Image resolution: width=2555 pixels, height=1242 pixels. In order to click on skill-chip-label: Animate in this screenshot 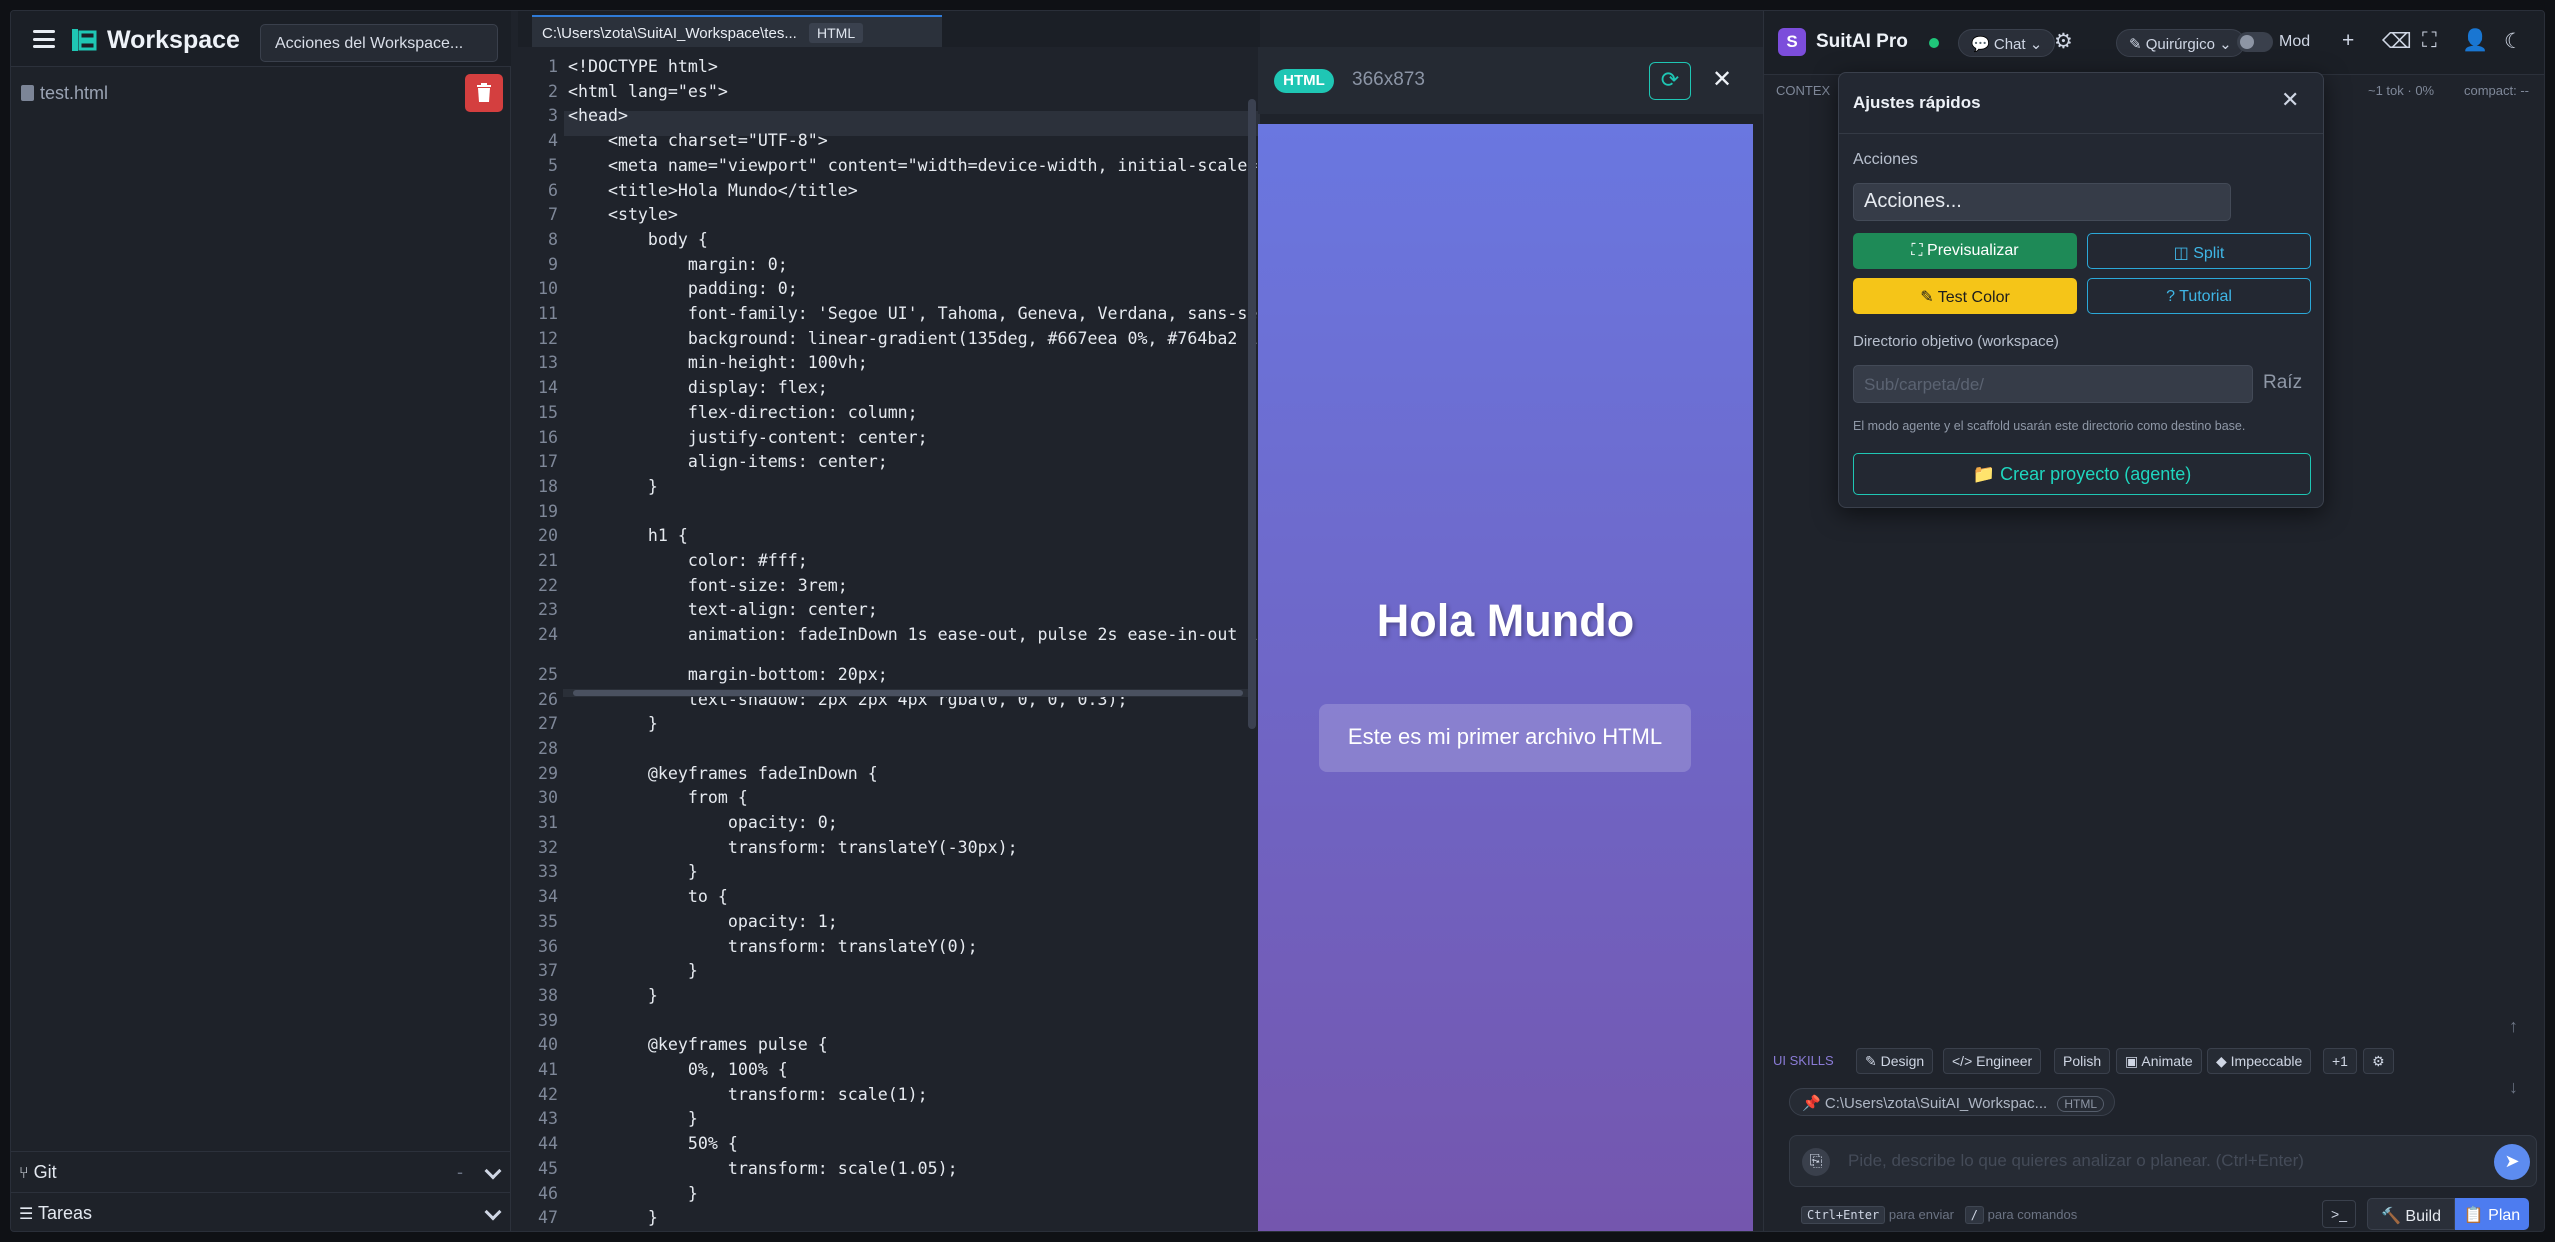, I will do `click(2167, 1061)`.